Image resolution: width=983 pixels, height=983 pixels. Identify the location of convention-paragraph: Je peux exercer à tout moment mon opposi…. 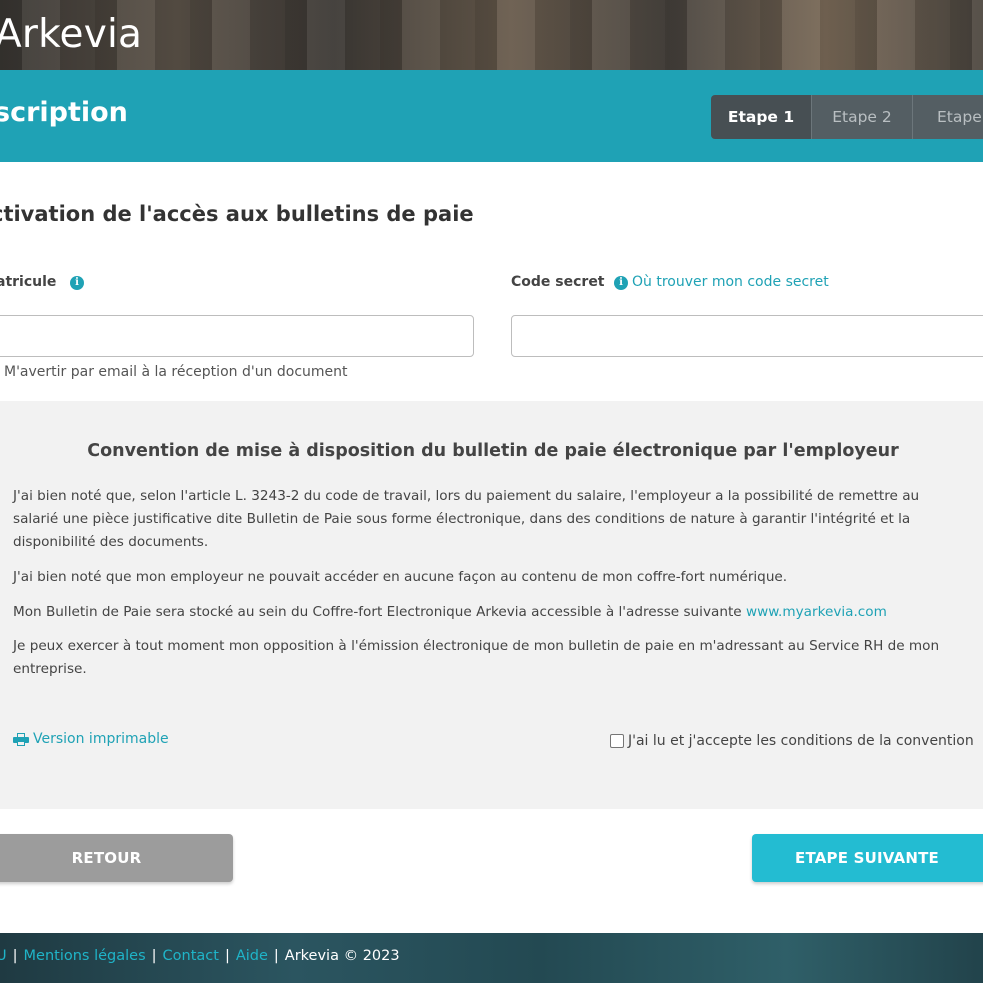
(476, 657).